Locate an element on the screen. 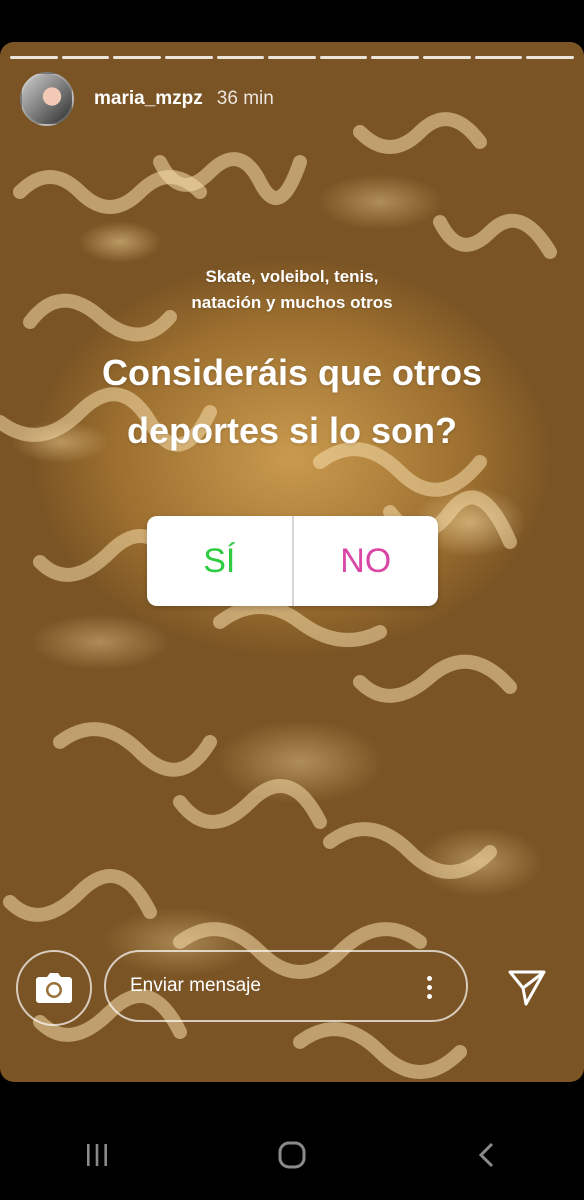 This screenshot has width=584, height=1200. poll-sticker: SÍ NO is located at coordinates (292, 561).